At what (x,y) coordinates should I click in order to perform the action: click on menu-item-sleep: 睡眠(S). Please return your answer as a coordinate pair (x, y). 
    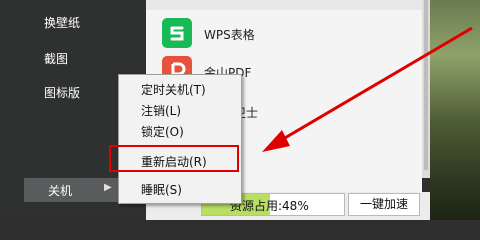
    Looking at the image, I should click on (161, 189).